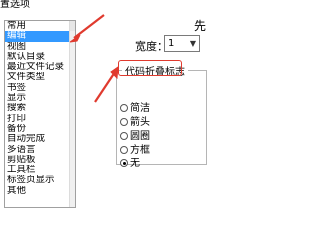 This screenshot has width=320, height=240. Describe the element at coordinates (94, 58) in the screenshot. I see `annotation-arrows` at that location.